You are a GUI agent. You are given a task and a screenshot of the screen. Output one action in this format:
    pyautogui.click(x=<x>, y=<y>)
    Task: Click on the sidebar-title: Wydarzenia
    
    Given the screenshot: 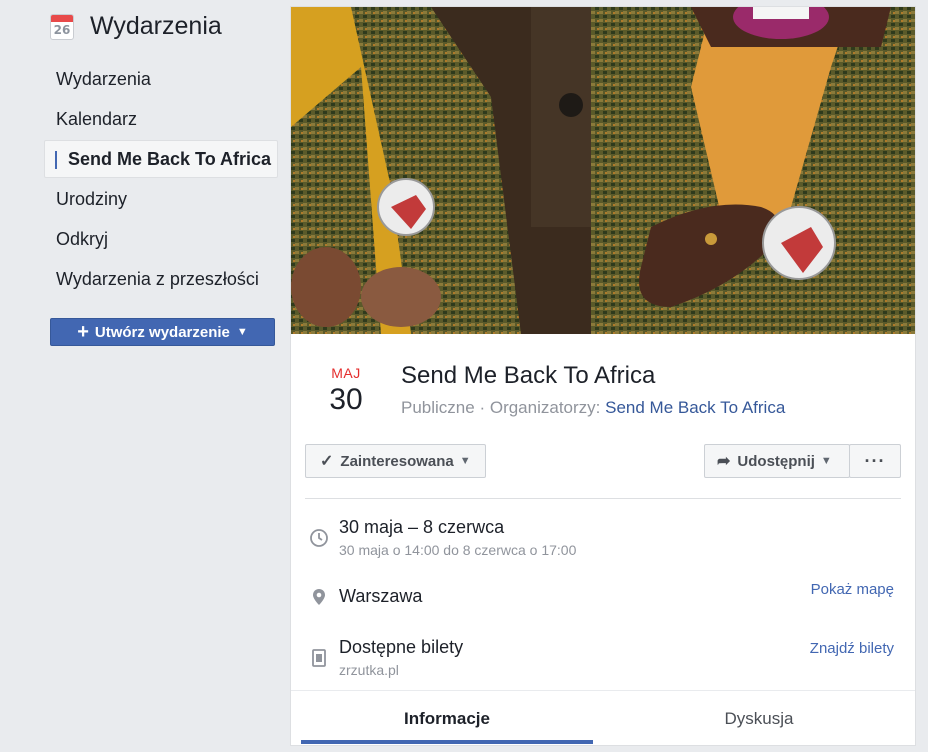 What is the action you would take?
    pyautogui.click(x=156, y=26)
    